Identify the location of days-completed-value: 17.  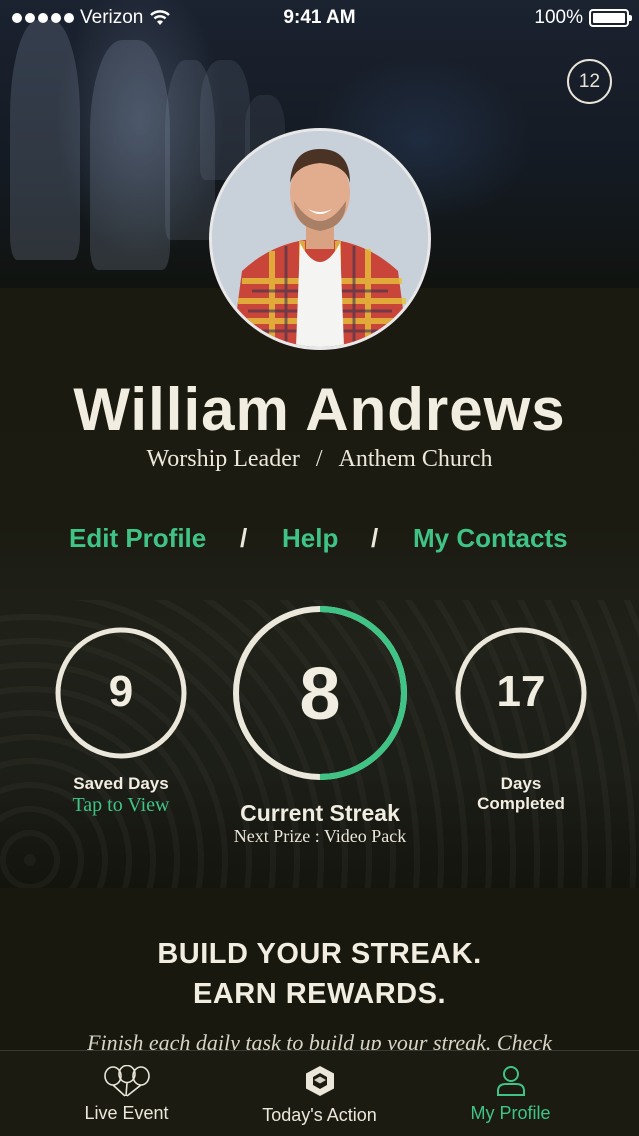
(521, 691).